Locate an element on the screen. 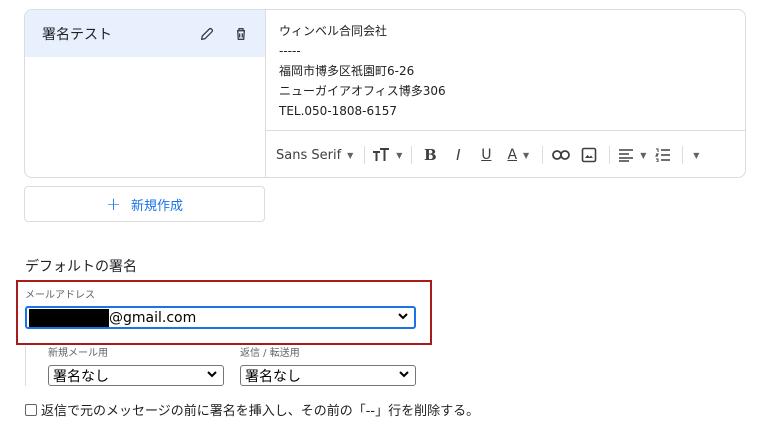 The width and height of the screenshot is (769, 433). default-signature-title: デフォルトの署名 is located at coordinates (81, 267).